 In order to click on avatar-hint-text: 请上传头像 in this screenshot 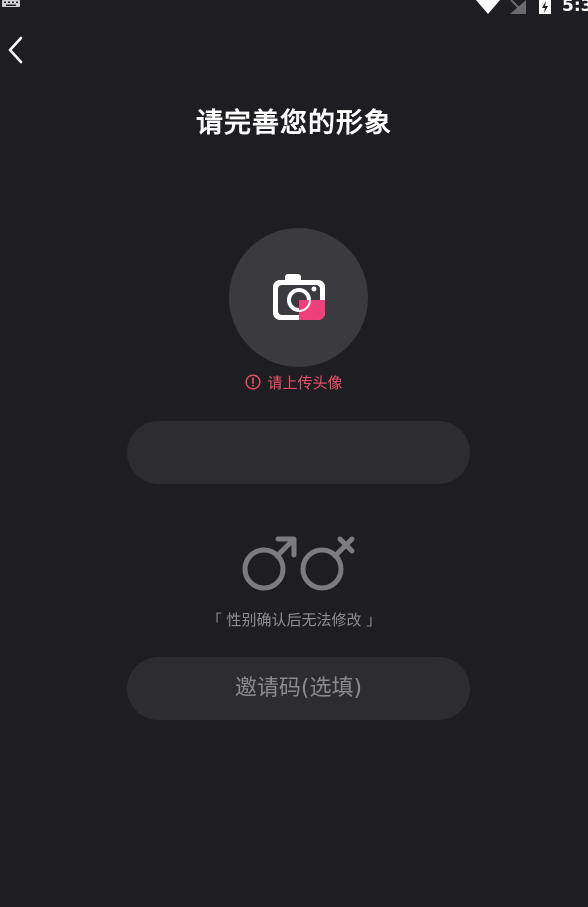, I will do `click(305, 383)`.